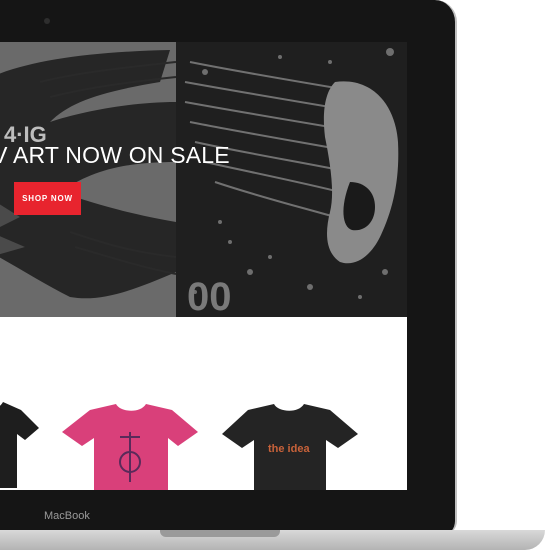 The height and width of the screenshot is (550, 545). I want to click on device-brand-label: MacBook, so click(67, 516).